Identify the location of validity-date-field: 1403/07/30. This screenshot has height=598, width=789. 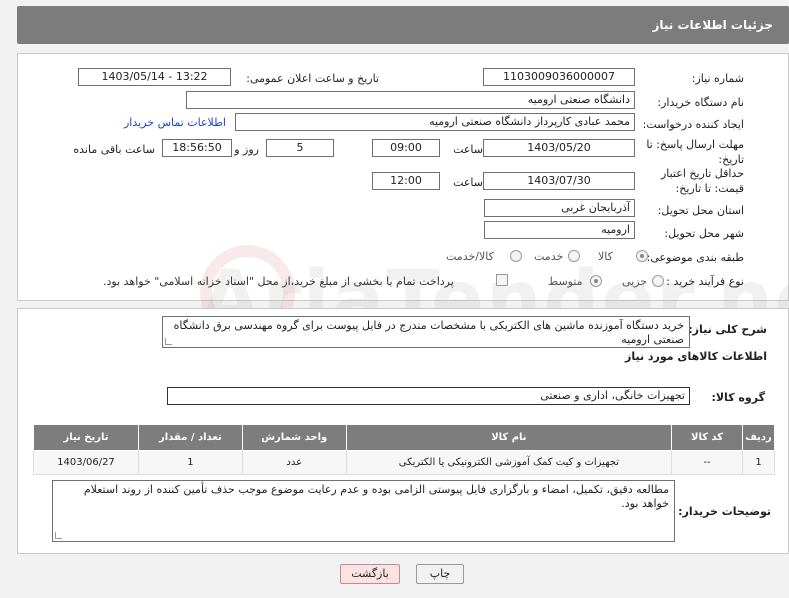
(559, 181).